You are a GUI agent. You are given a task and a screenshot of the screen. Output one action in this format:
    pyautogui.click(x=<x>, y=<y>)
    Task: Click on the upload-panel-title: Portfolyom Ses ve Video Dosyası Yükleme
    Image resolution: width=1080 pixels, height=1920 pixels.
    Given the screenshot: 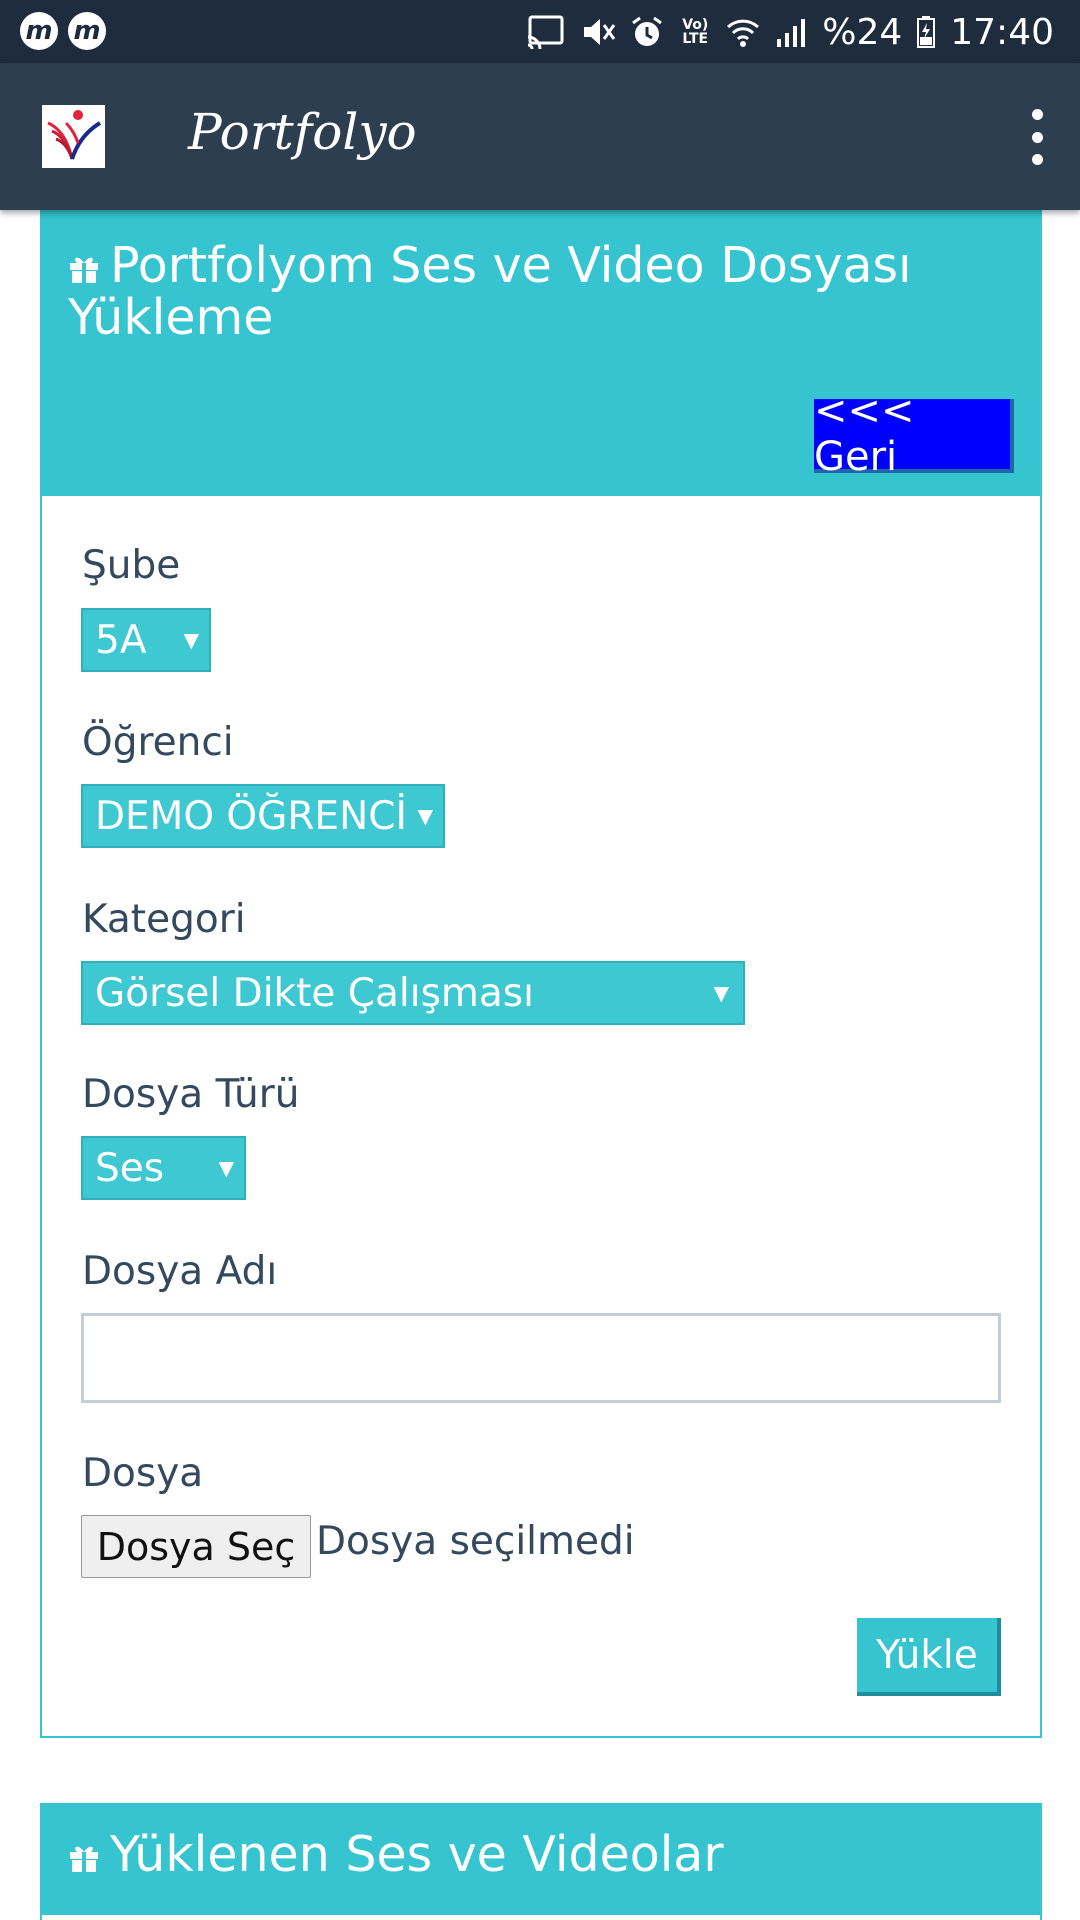 What is the action you would take?
    pyautogui.click(x=524, y=292)
    